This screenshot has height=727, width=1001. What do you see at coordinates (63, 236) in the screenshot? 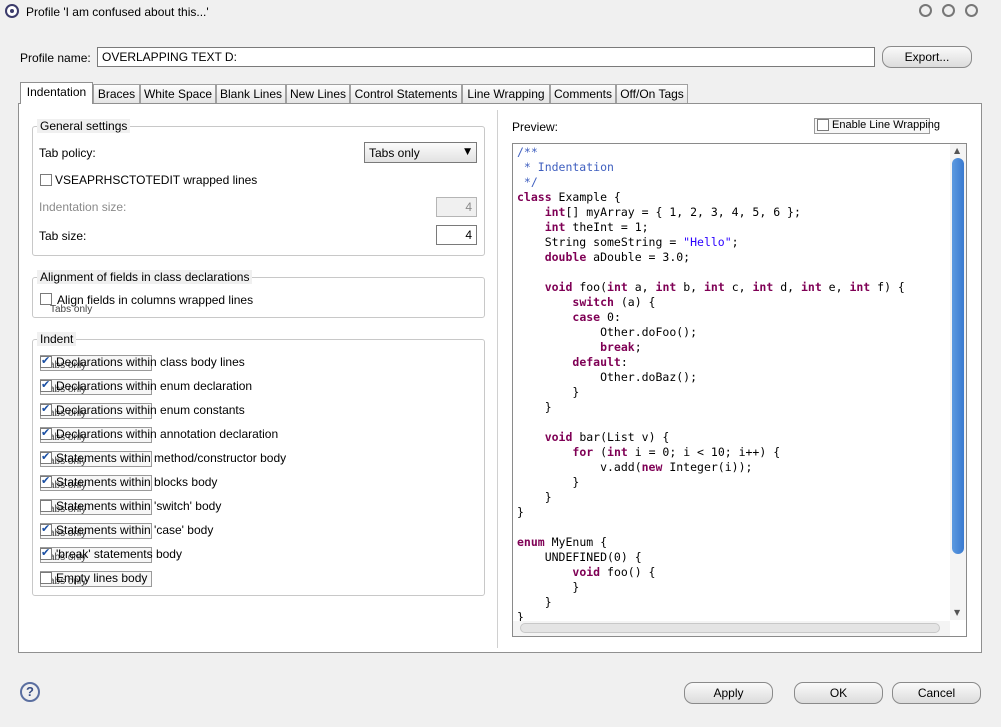
I see `tab-size-label: Tab size:` at bounding box center [63, 236].